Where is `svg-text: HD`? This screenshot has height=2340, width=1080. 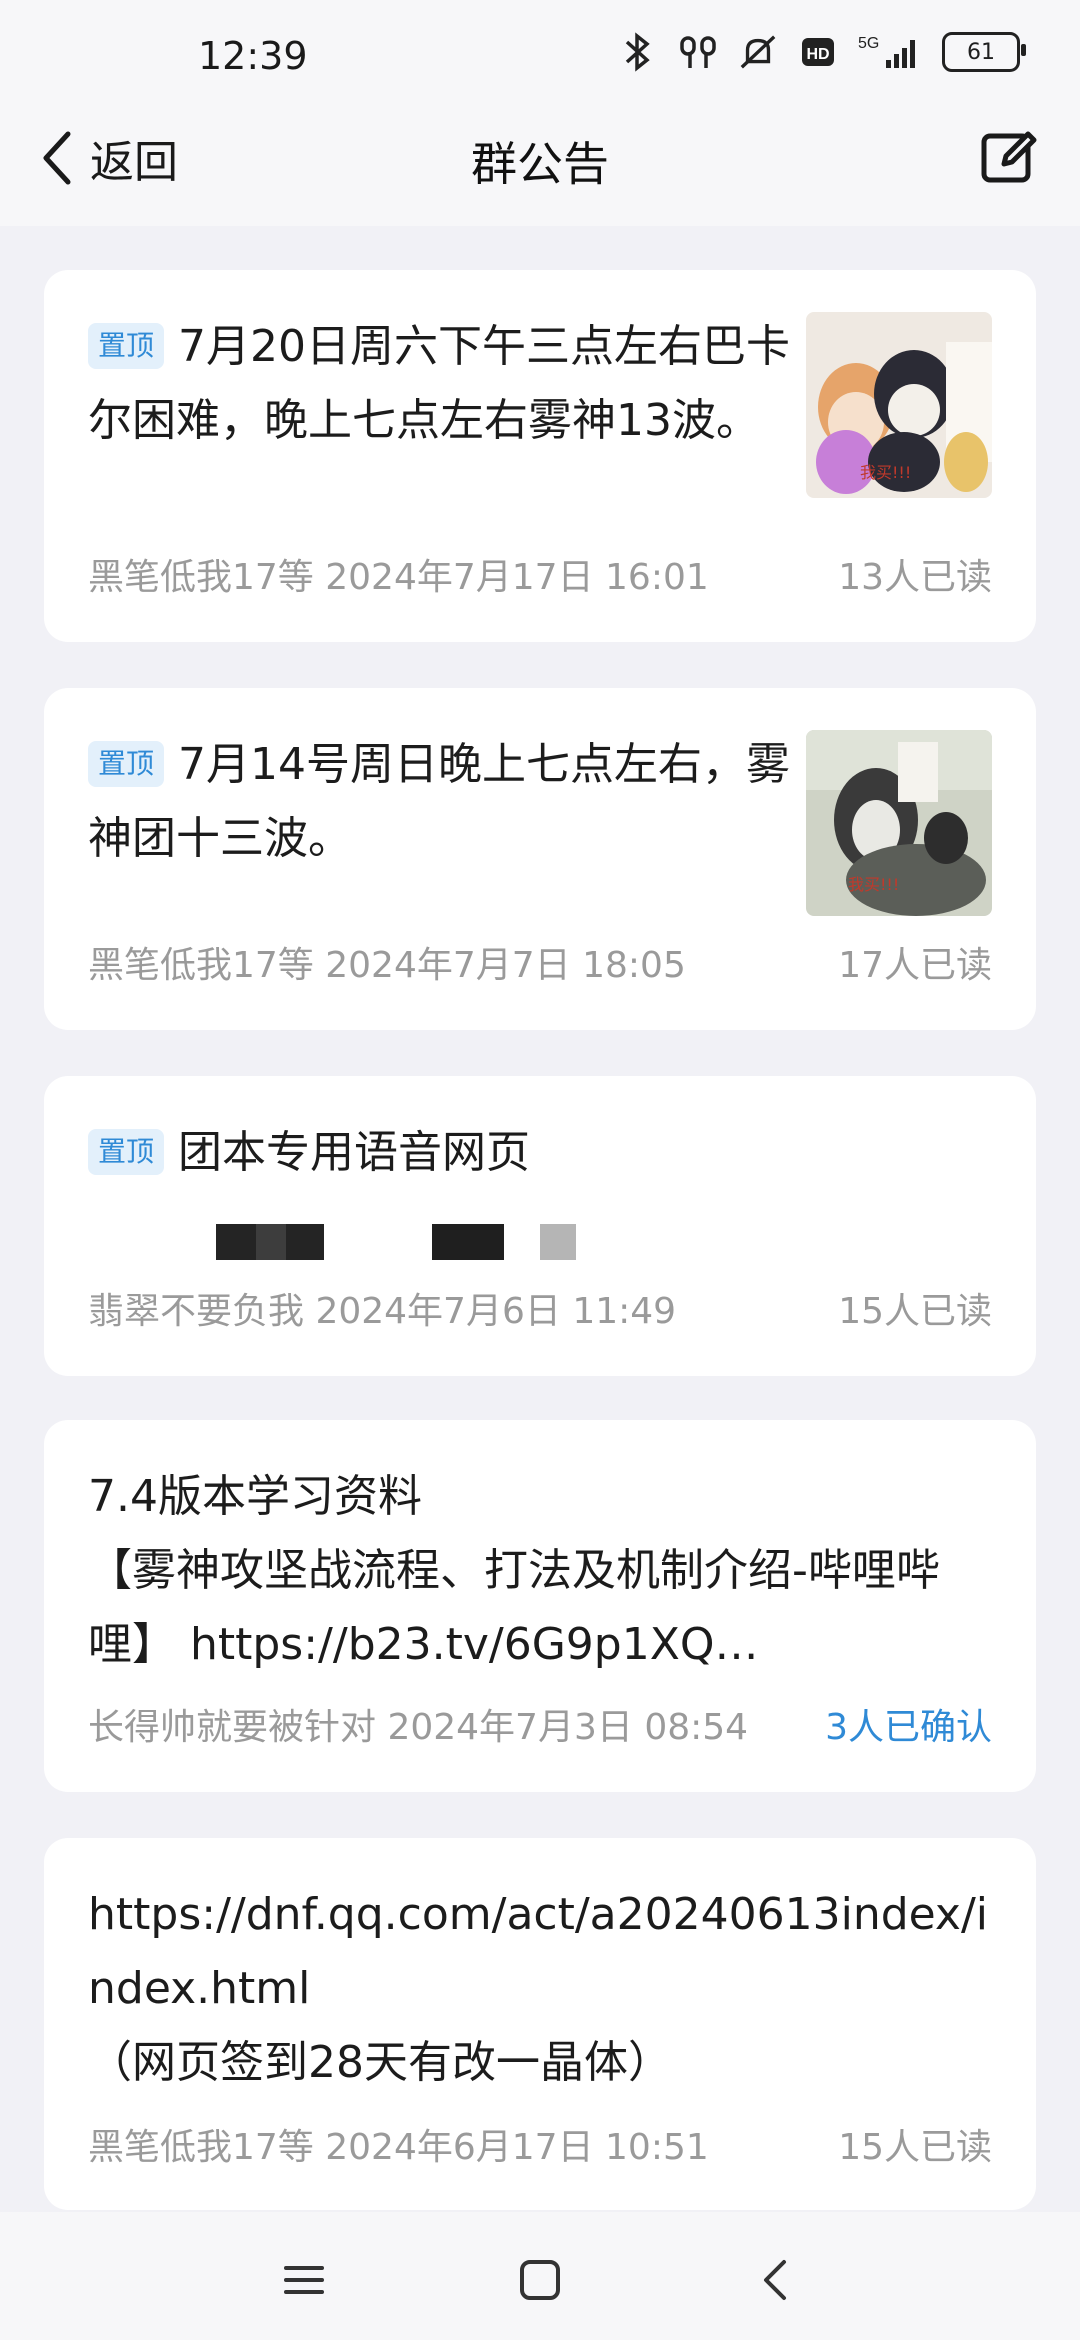 svg-text: HD is located at coordinates (817, 54).